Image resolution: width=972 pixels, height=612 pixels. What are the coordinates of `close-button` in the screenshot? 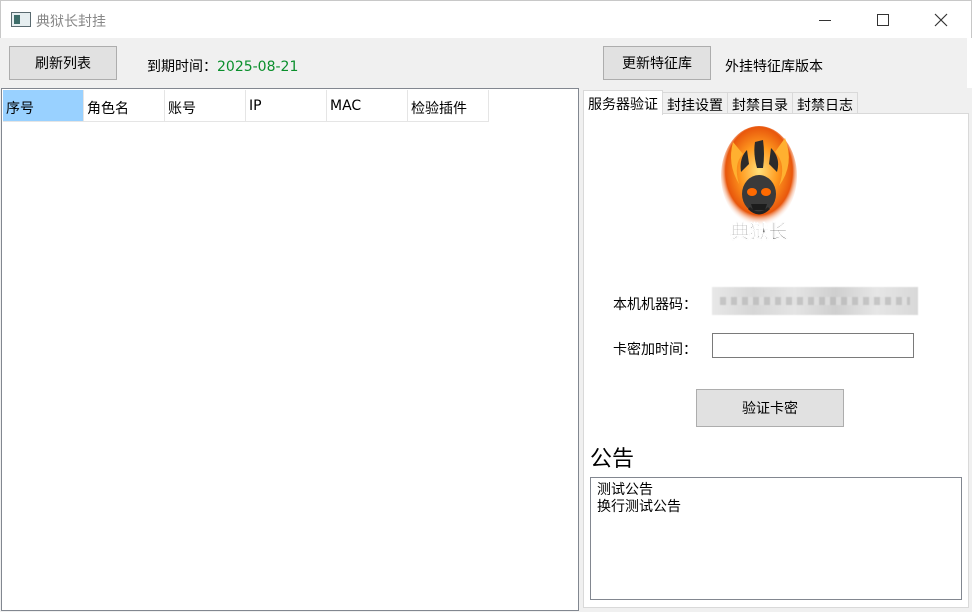 It's located at (941, 20).